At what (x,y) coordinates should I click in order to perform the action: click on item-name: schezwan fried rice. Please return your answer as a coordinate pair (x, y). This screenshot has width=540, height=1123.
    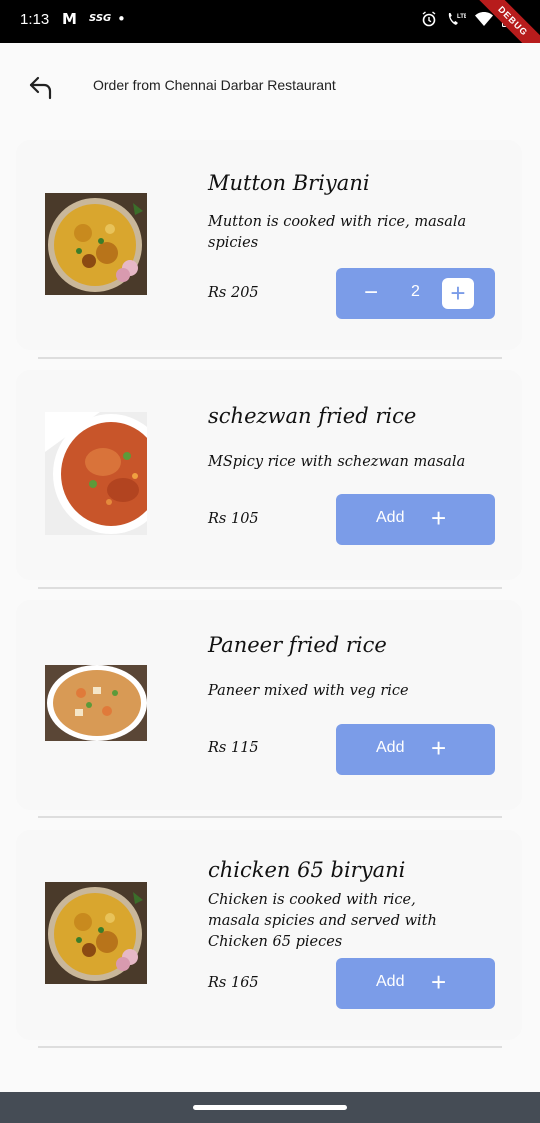
    Looking at the image, I should click on (312, 416).